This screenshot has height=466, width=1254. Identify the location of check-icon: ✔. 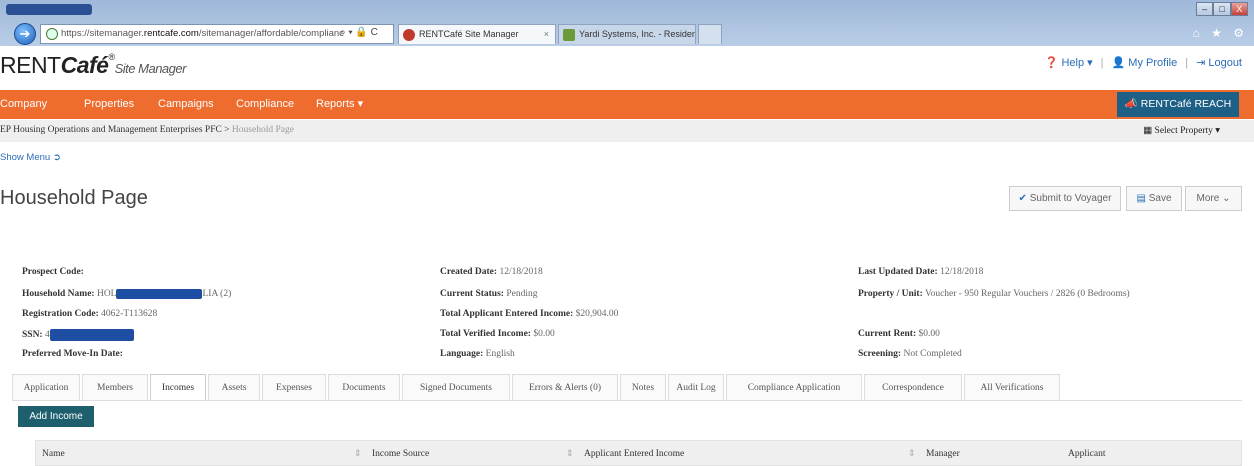
(1022, 198).